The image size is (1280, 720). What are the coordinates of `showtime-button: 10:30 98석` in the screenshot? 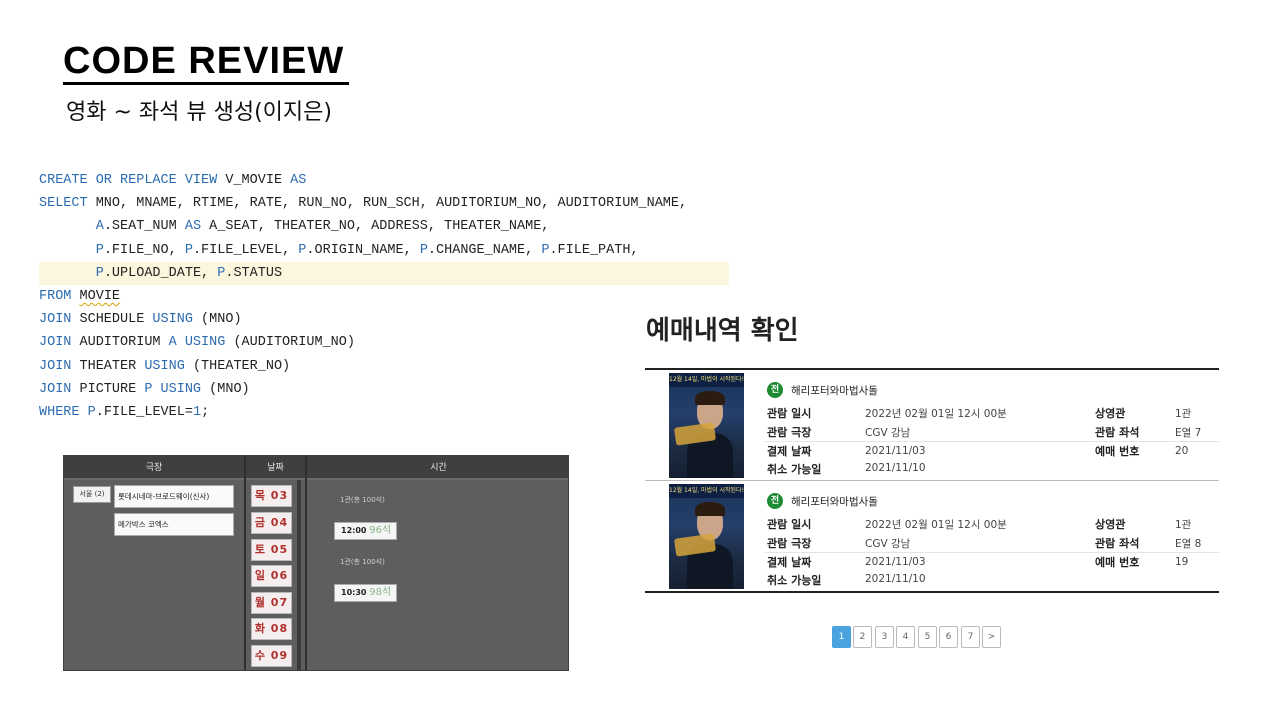 It's located at (365, 593).